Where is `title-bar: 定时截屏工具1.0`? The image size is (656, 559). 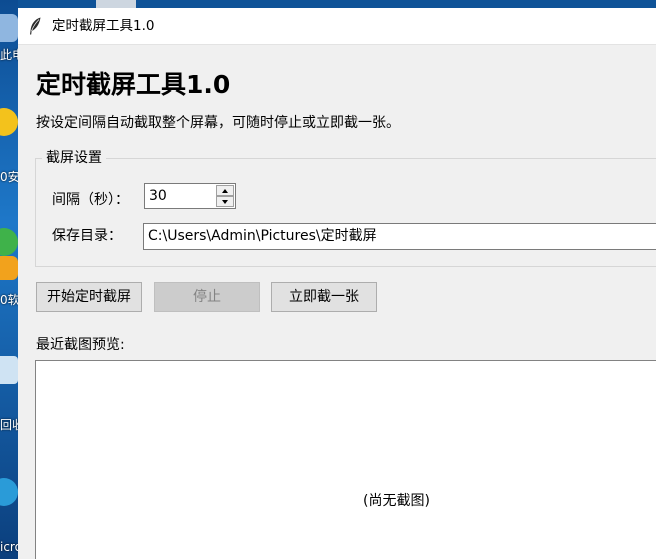 title-bar: 定时截屏工具1.0 is located at coordinates (337, 26).